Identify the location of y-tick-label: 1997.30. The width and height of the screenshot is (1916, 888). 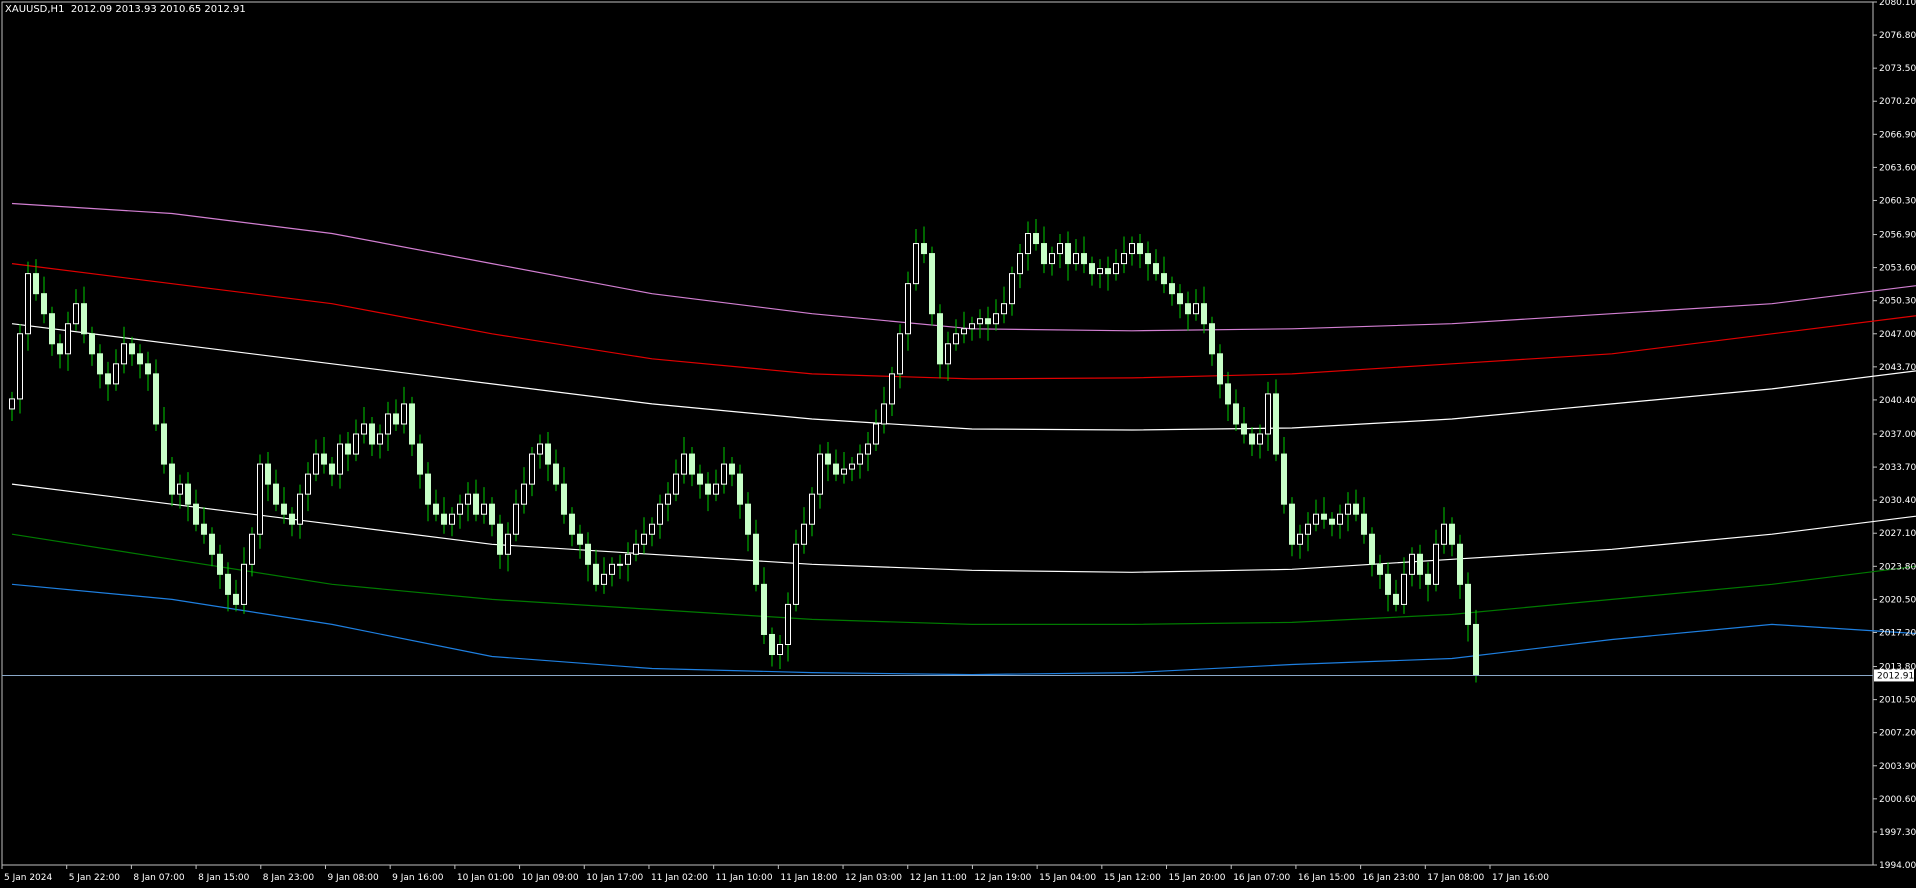
(1897, 833).